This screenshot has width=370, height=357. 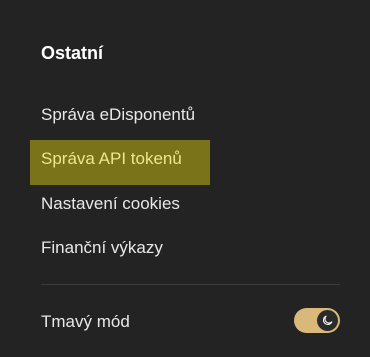 What do you see at coordinates (102, 248) in the screenshot?
I see `menu-item-financial-reports: Finanční výkazy` at bounding box center [102, 248].